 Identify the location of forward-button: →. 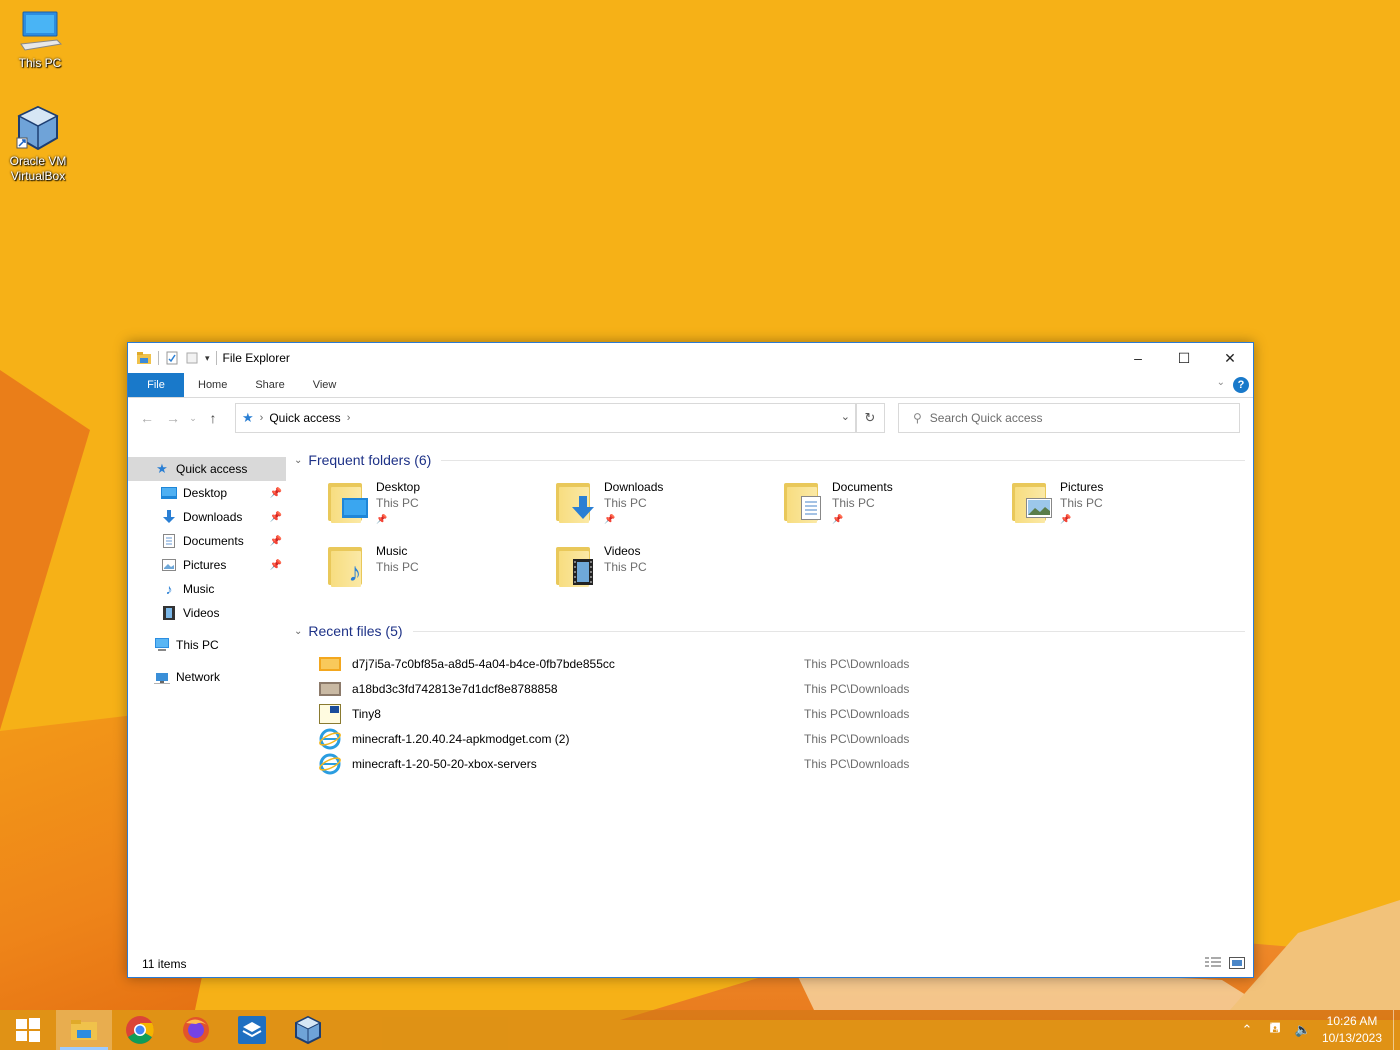
(173, 418).